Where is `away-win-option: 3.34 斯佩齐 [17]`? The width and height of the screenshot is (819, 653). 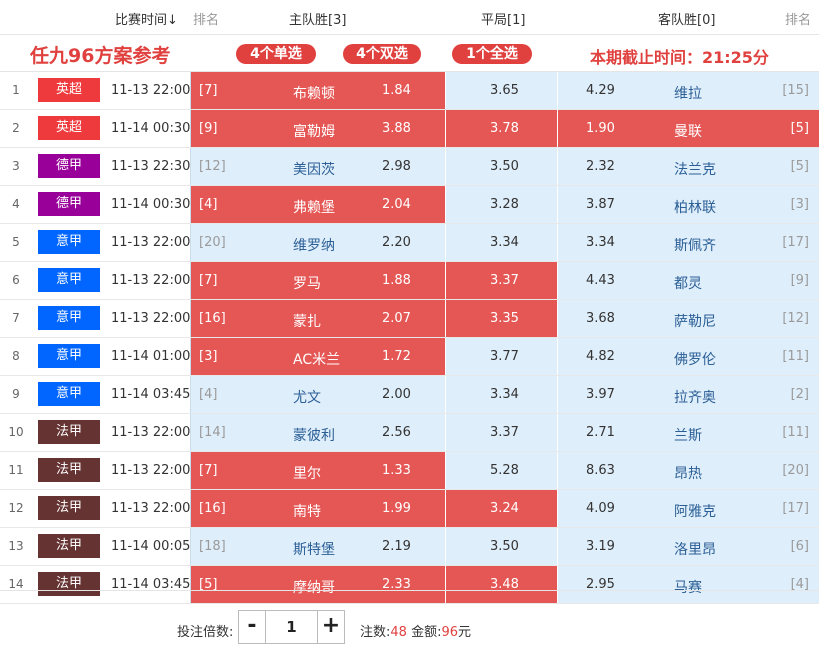 away-win-option: 3.34 斯佩齐 [17] is located at coordinates (688, 242).